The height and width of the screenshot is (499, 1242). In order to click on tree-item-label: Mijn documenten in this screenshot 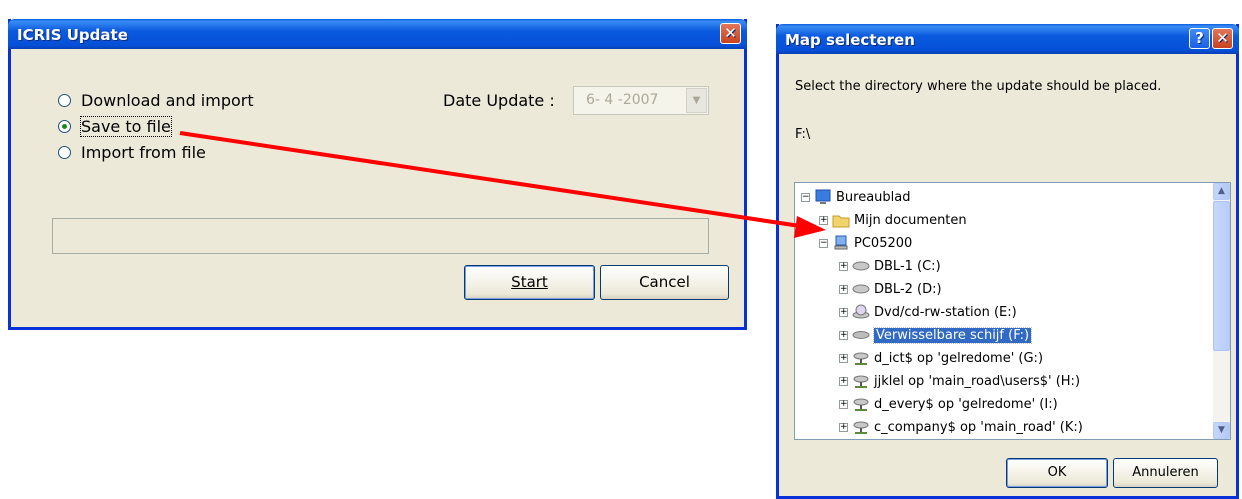, I will do `click(910, 220)`.